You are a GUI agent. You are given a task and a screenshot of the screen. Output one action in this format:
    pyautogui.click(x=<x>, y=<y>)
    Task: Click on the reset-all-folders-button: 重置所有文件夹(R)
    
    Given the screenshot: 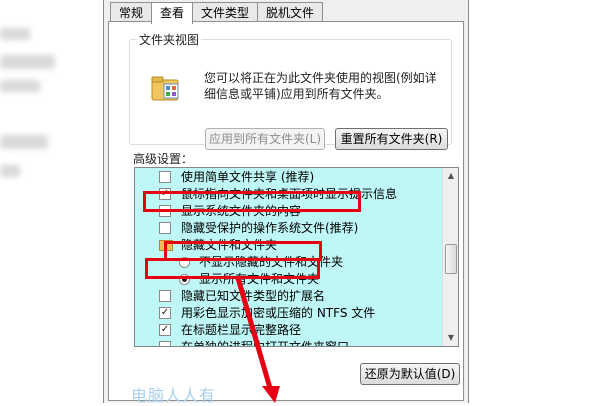 What is the action you would take?
    pyautogui.click(x=391, y=139)
    